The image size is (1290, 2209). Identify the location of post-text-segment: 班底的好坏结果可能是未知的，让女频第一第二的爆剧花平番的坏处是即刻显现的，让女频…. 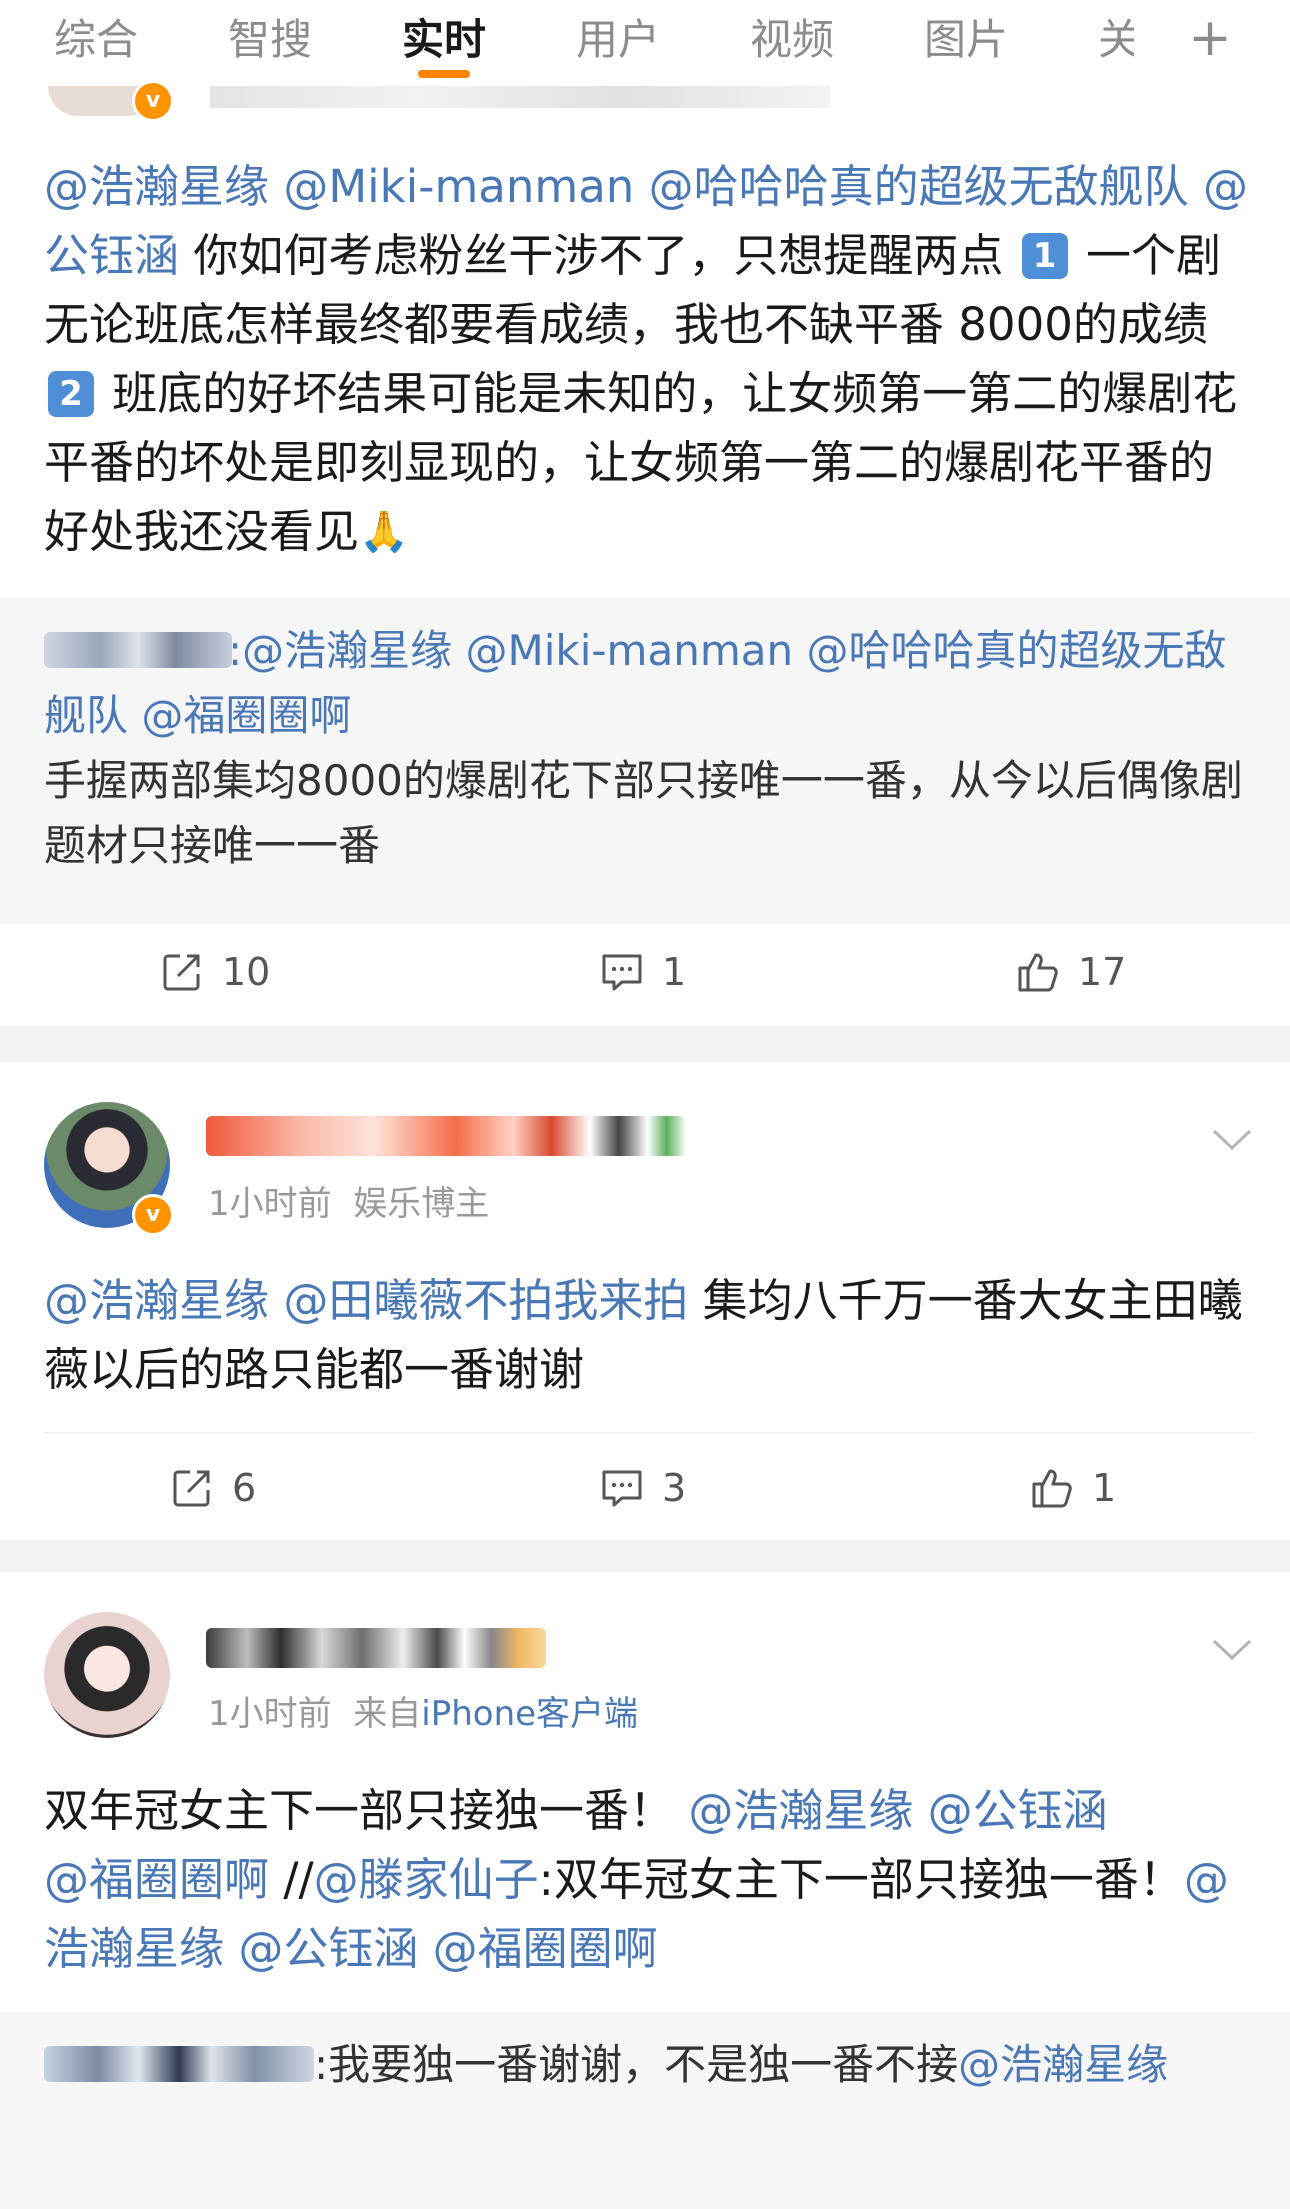
(641, 462).